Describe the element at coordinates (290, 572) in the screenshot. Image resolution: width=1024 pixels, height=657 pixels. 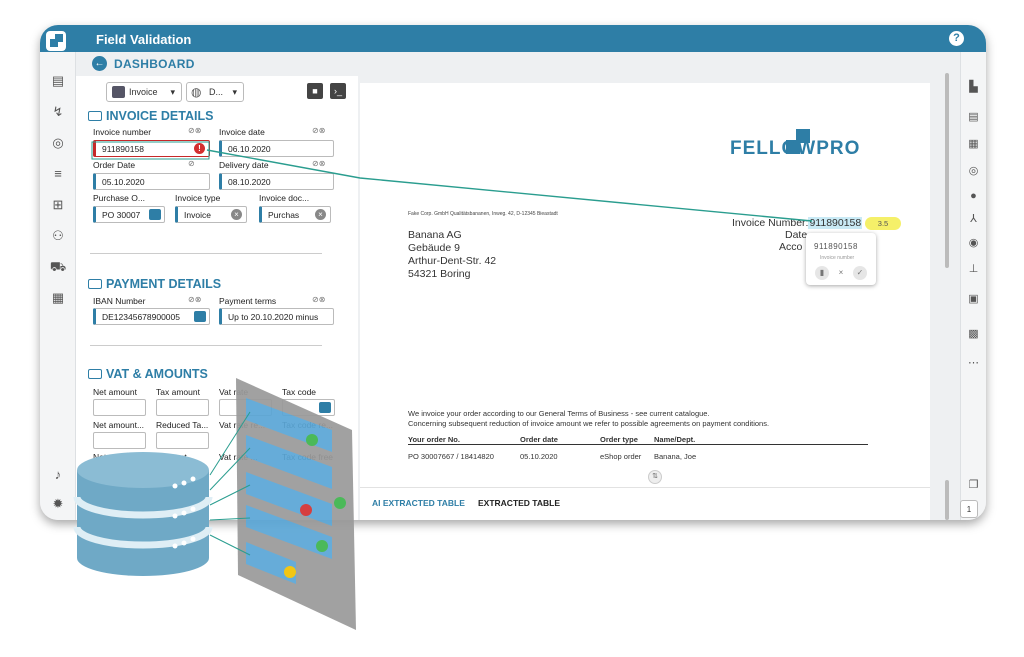
I see `warning-dot` at that location.